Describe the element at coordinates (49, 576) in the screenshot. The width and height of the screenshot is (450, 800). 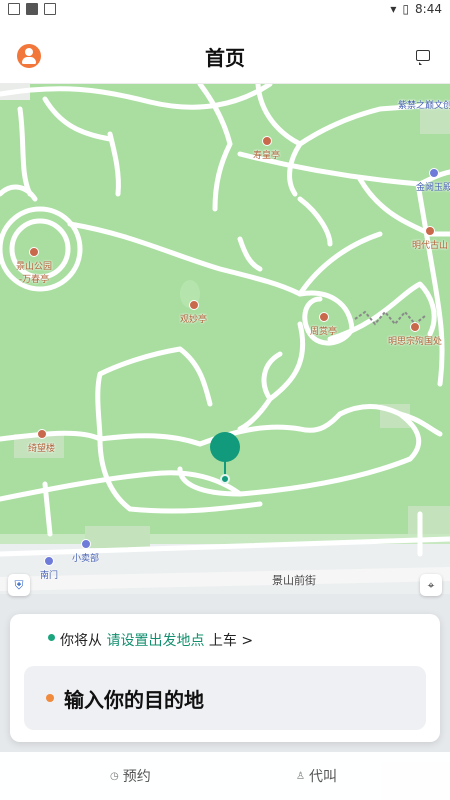
I see `poi-label: 南门` at that location.